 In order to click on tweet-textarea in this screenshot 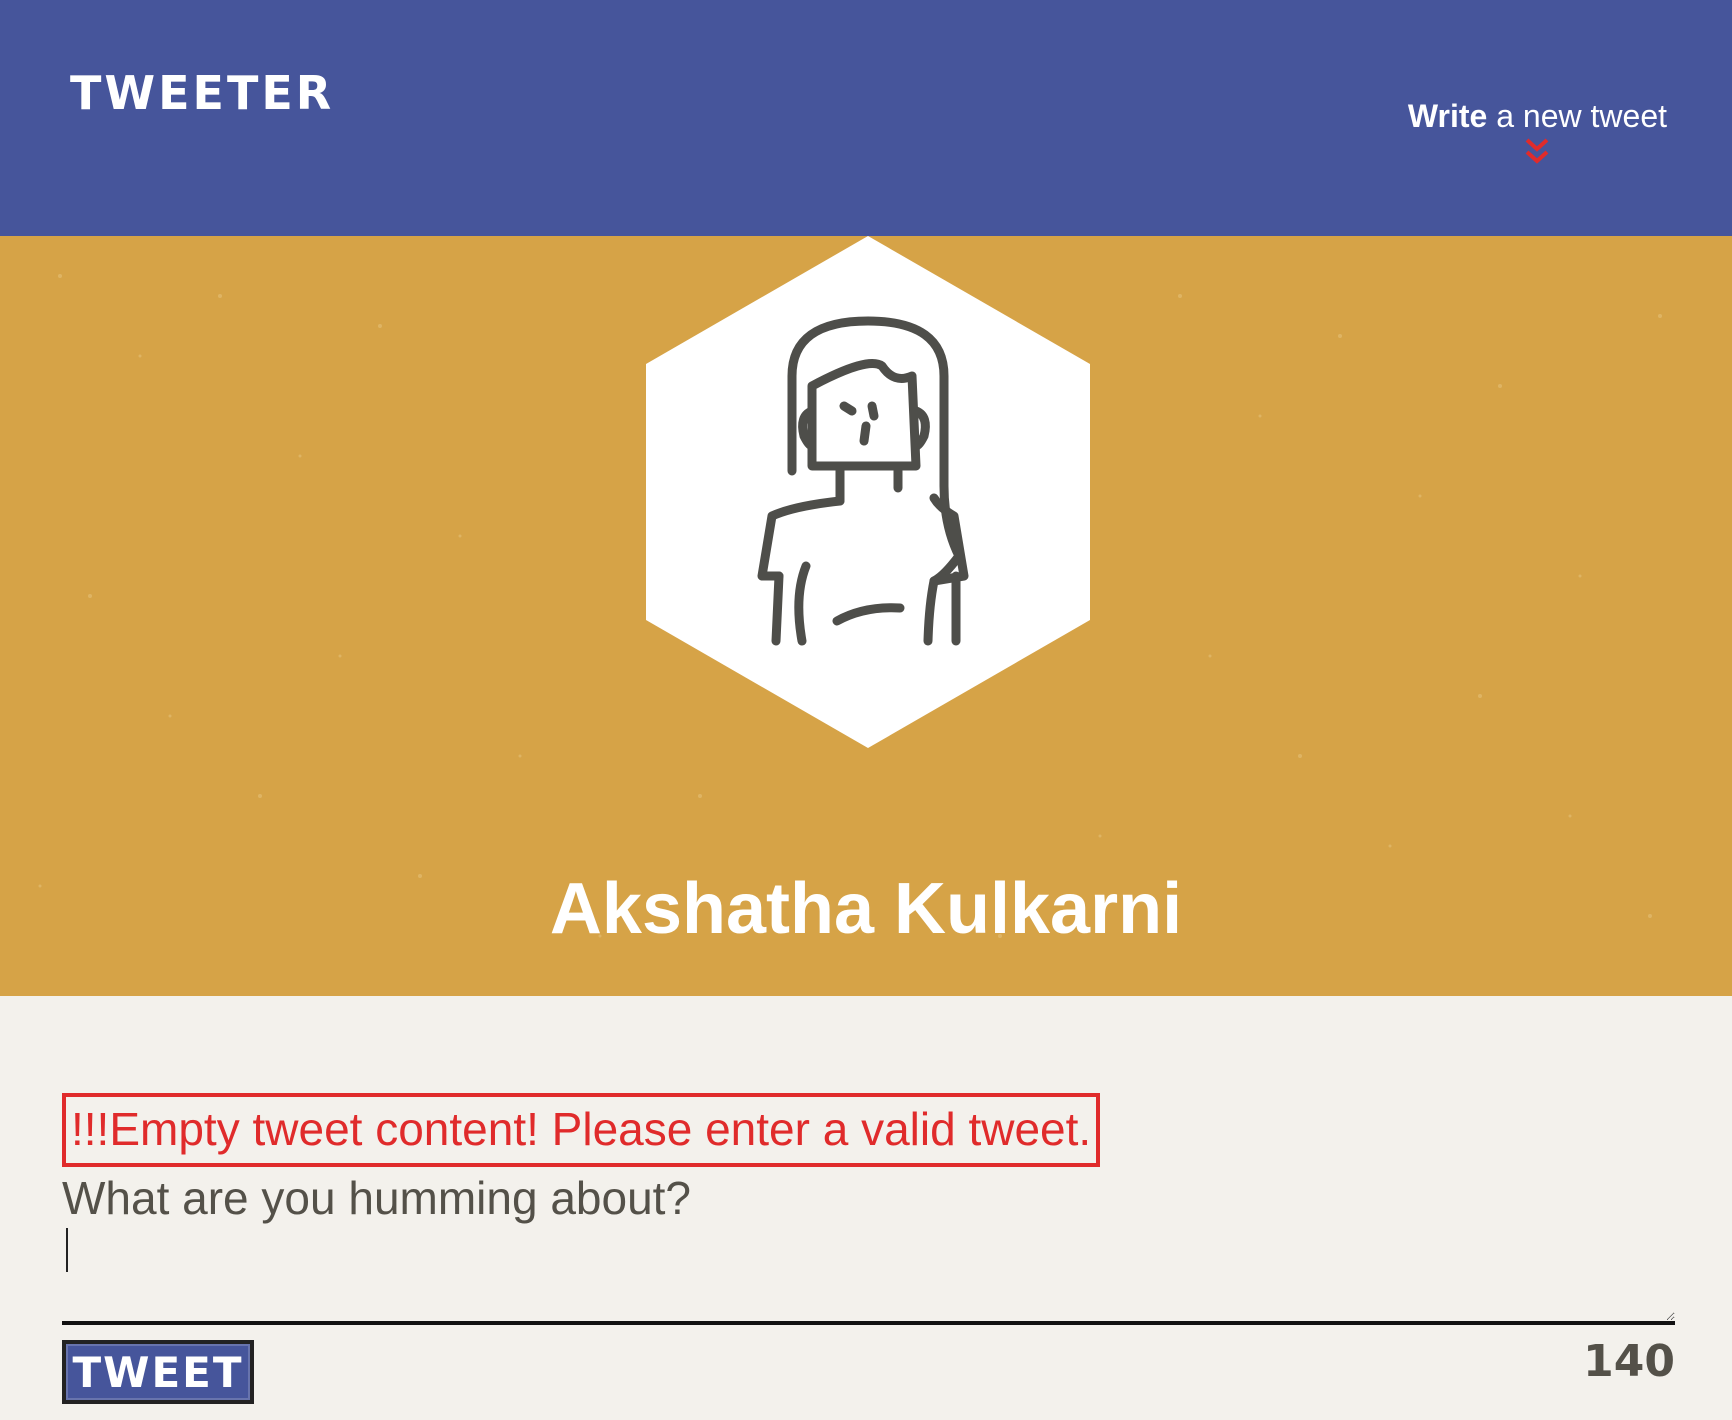, I will do `click(868, 1277)`.